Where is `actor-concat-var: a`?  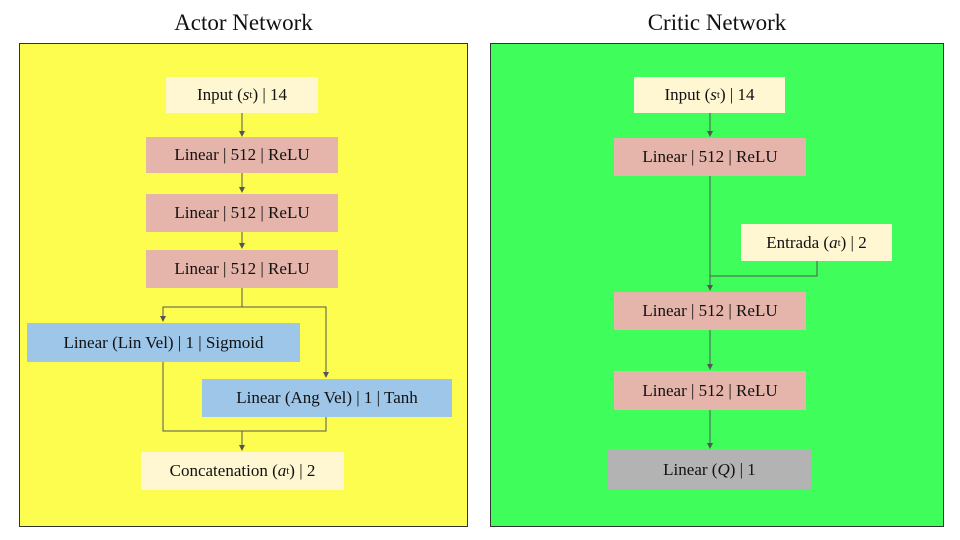 actor-concat-var: a is located at coordinates (282, 470).